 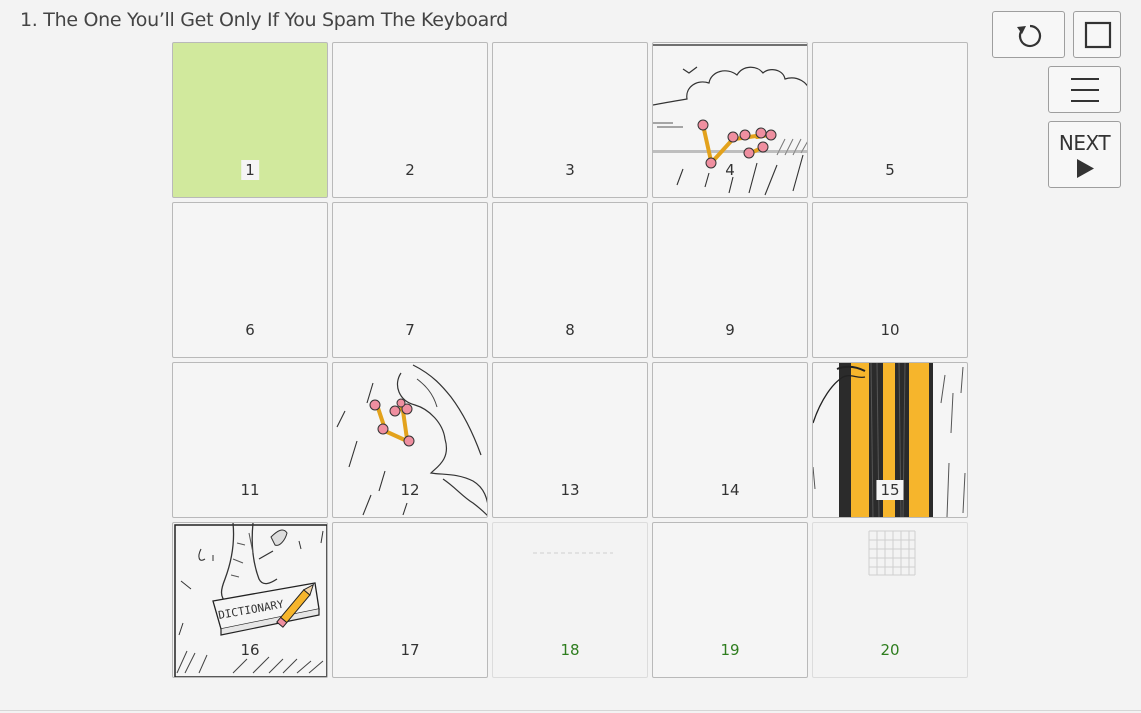 What do you see at coordinates (890, 600) in the screenshot?
I see `tile-20: 20` at bounding box center [890, 600].